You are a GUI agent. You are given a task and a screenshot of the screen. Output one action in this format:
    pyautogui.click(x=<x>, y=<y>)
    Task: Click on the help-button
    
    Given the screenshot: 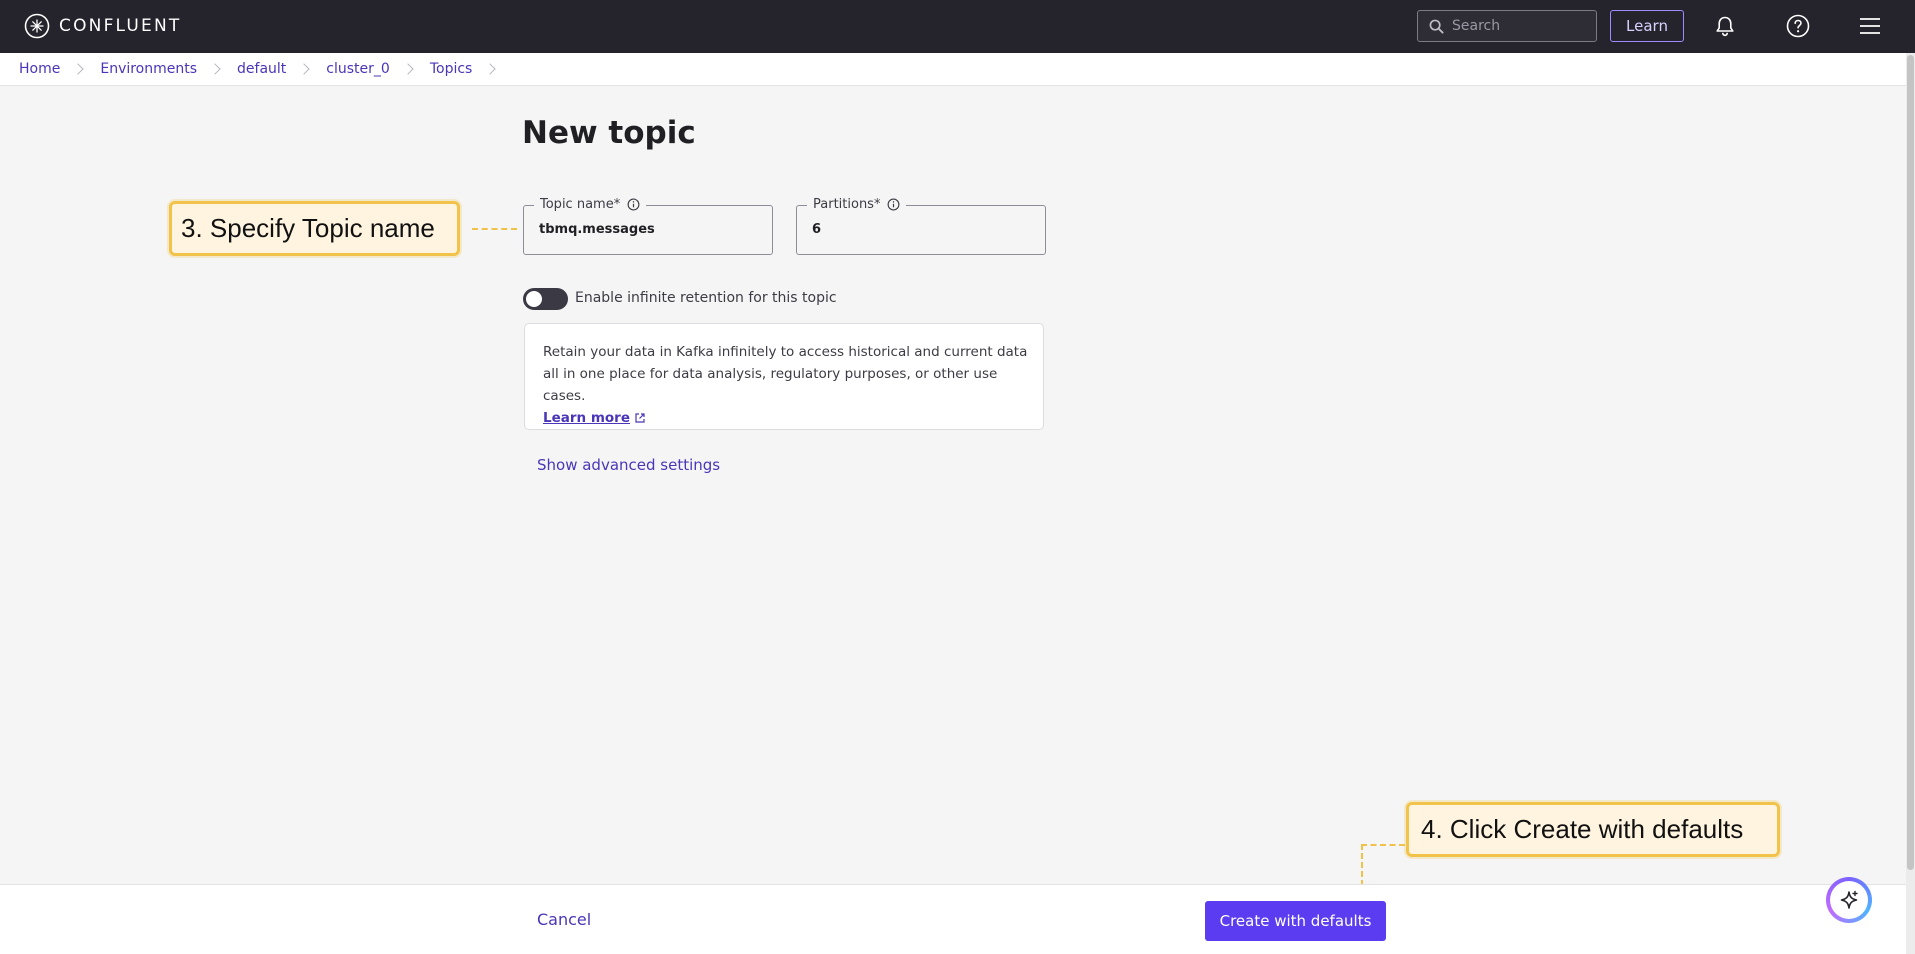 What is the action you would take?
    pyautogui.click(x=1798, y=26)
    